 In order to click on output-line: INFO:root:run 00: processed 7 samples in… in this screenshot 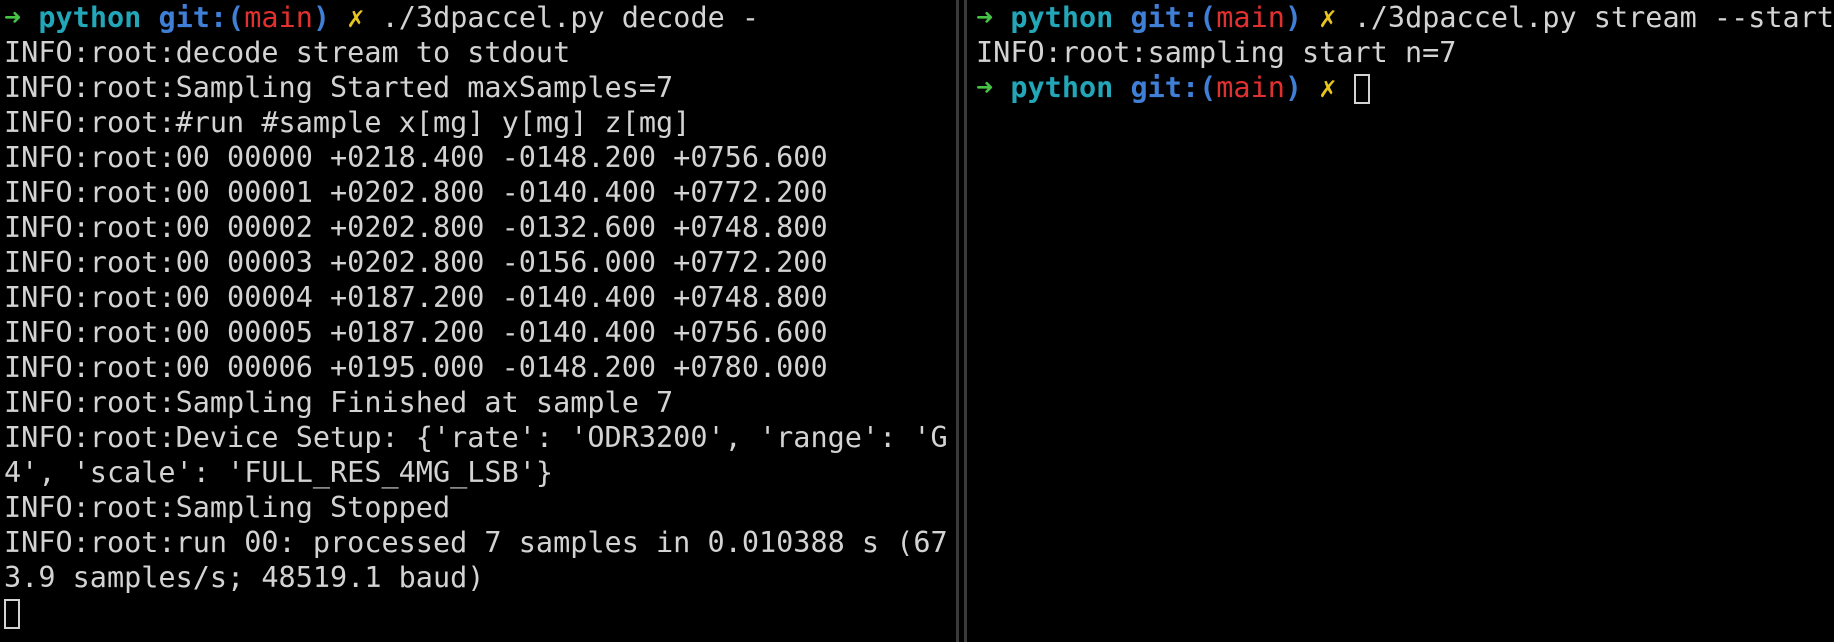, I will do `click(476, 542)`.